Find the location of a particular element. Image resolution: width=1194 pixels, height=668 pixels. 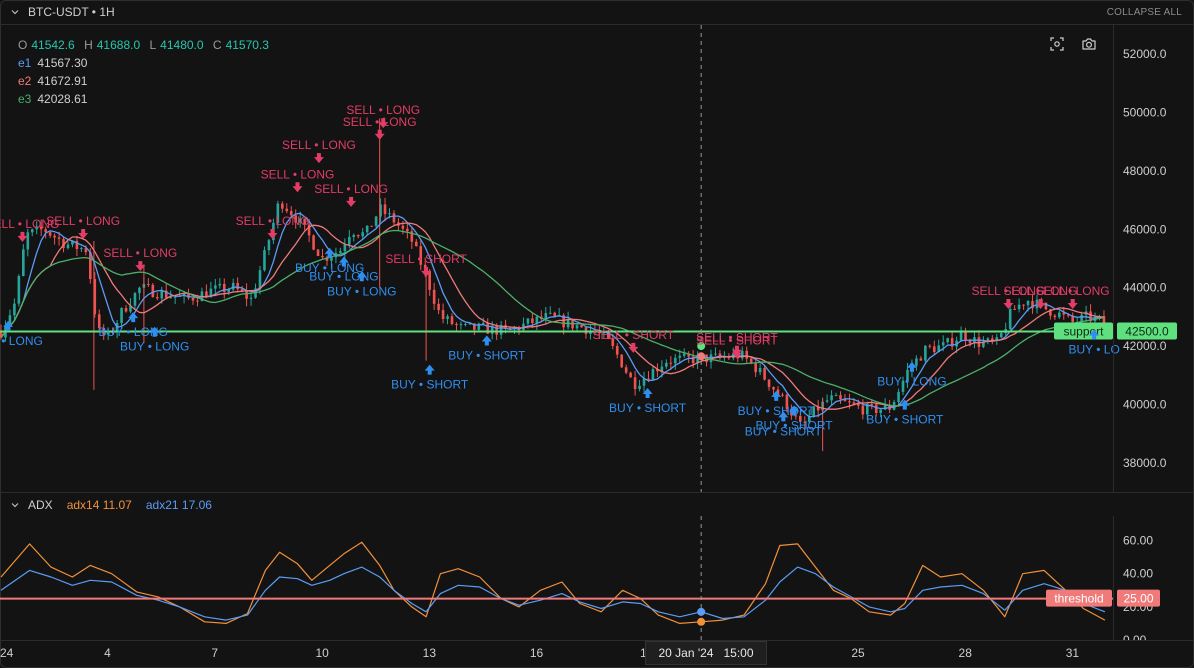

adx-axis-tick: 0.00 is located at coordinates (1135, 636).